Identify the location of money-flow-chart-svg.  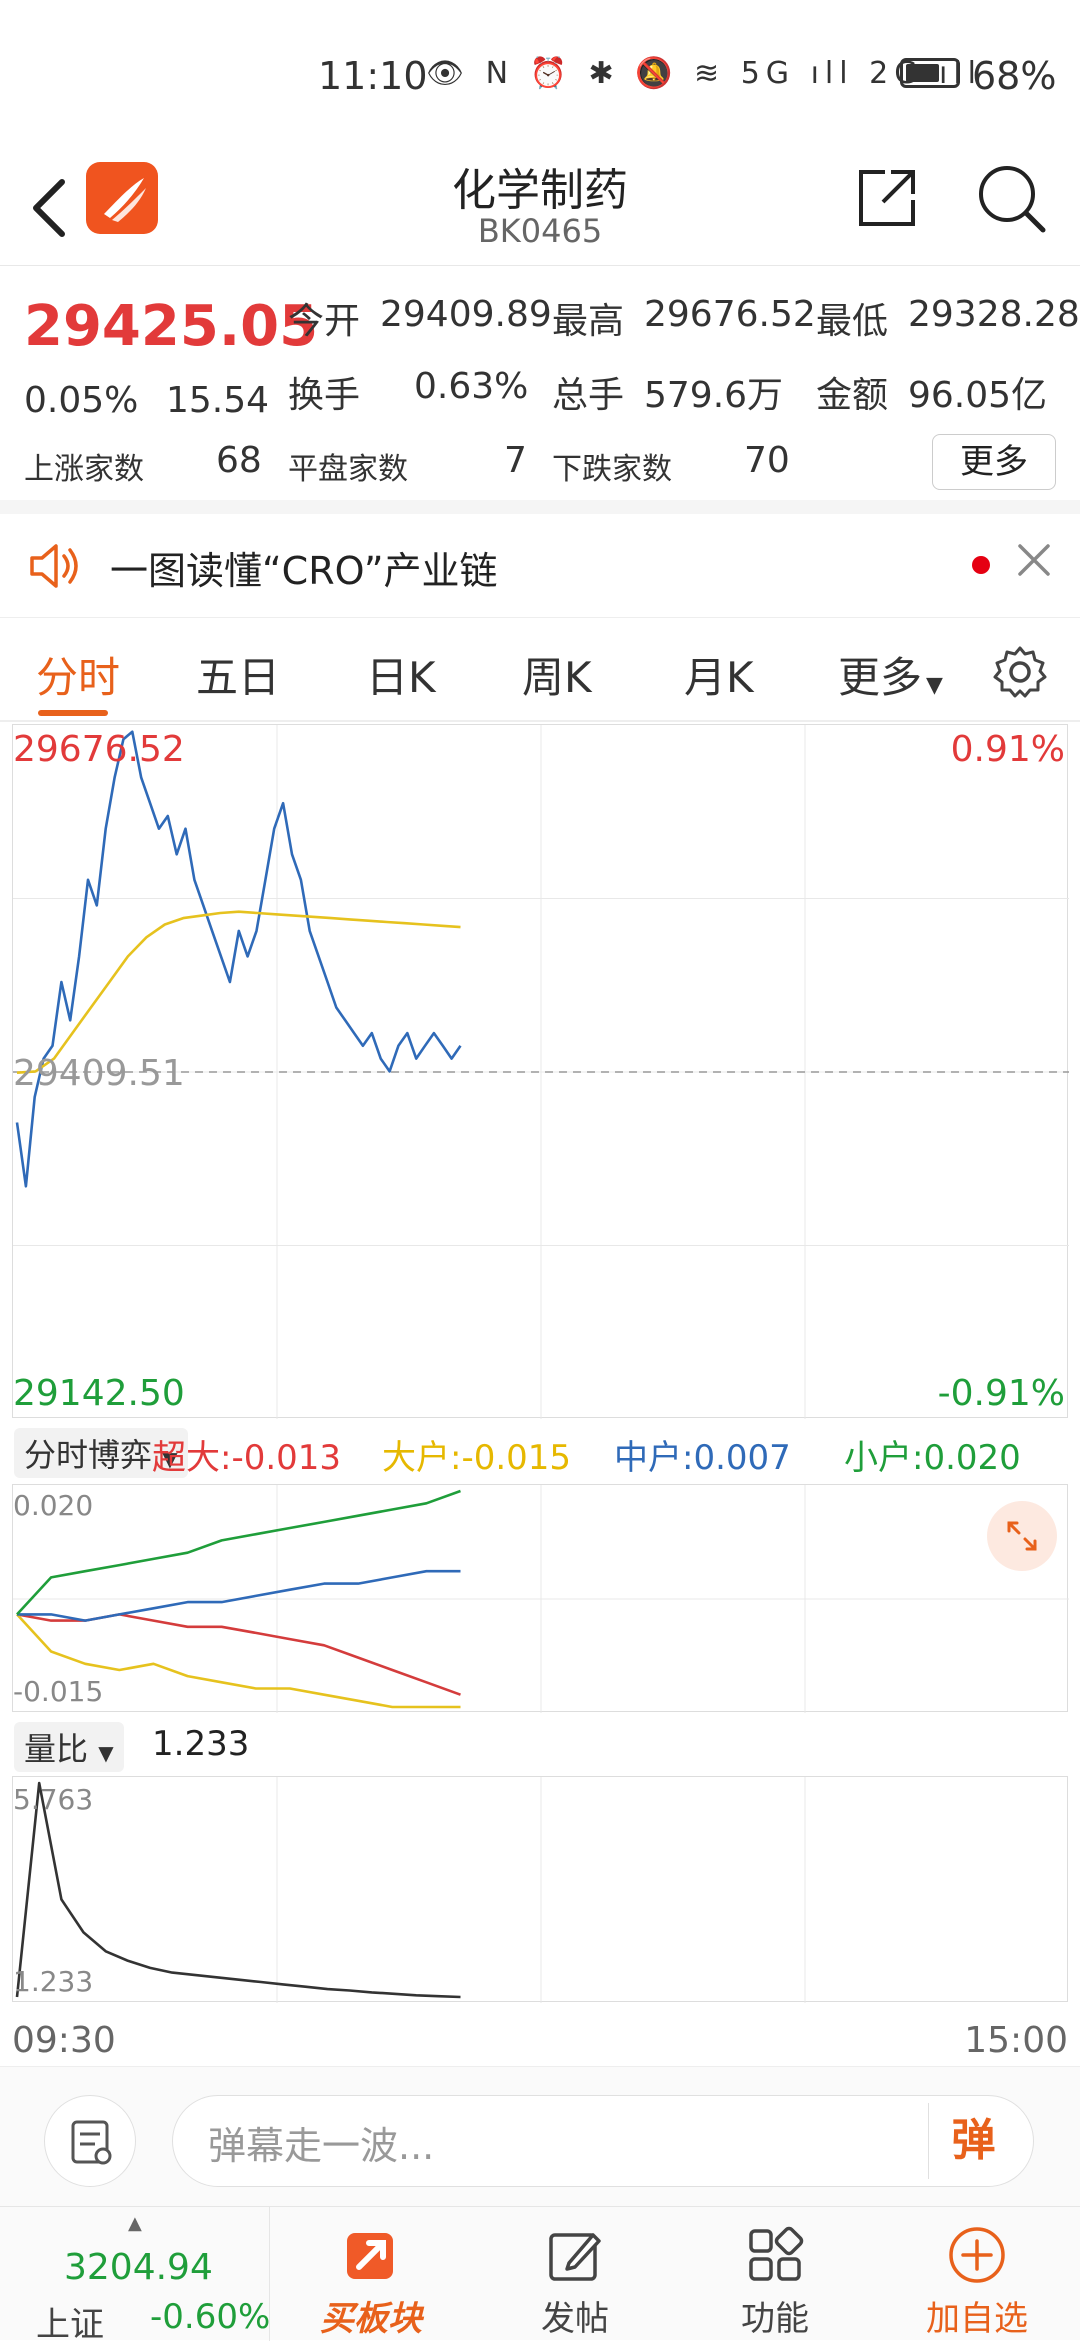
(541, 1599).